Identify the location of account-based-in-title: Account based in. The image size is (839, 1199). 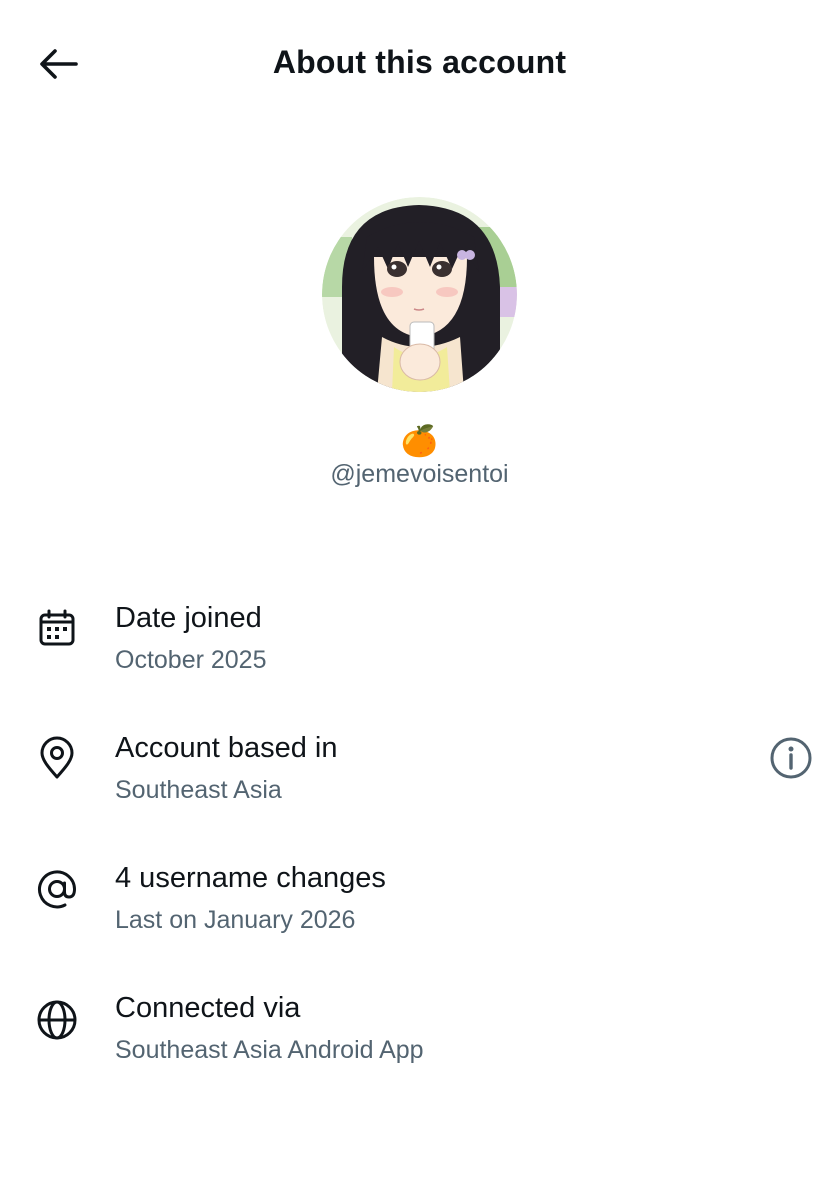
(226, 748).